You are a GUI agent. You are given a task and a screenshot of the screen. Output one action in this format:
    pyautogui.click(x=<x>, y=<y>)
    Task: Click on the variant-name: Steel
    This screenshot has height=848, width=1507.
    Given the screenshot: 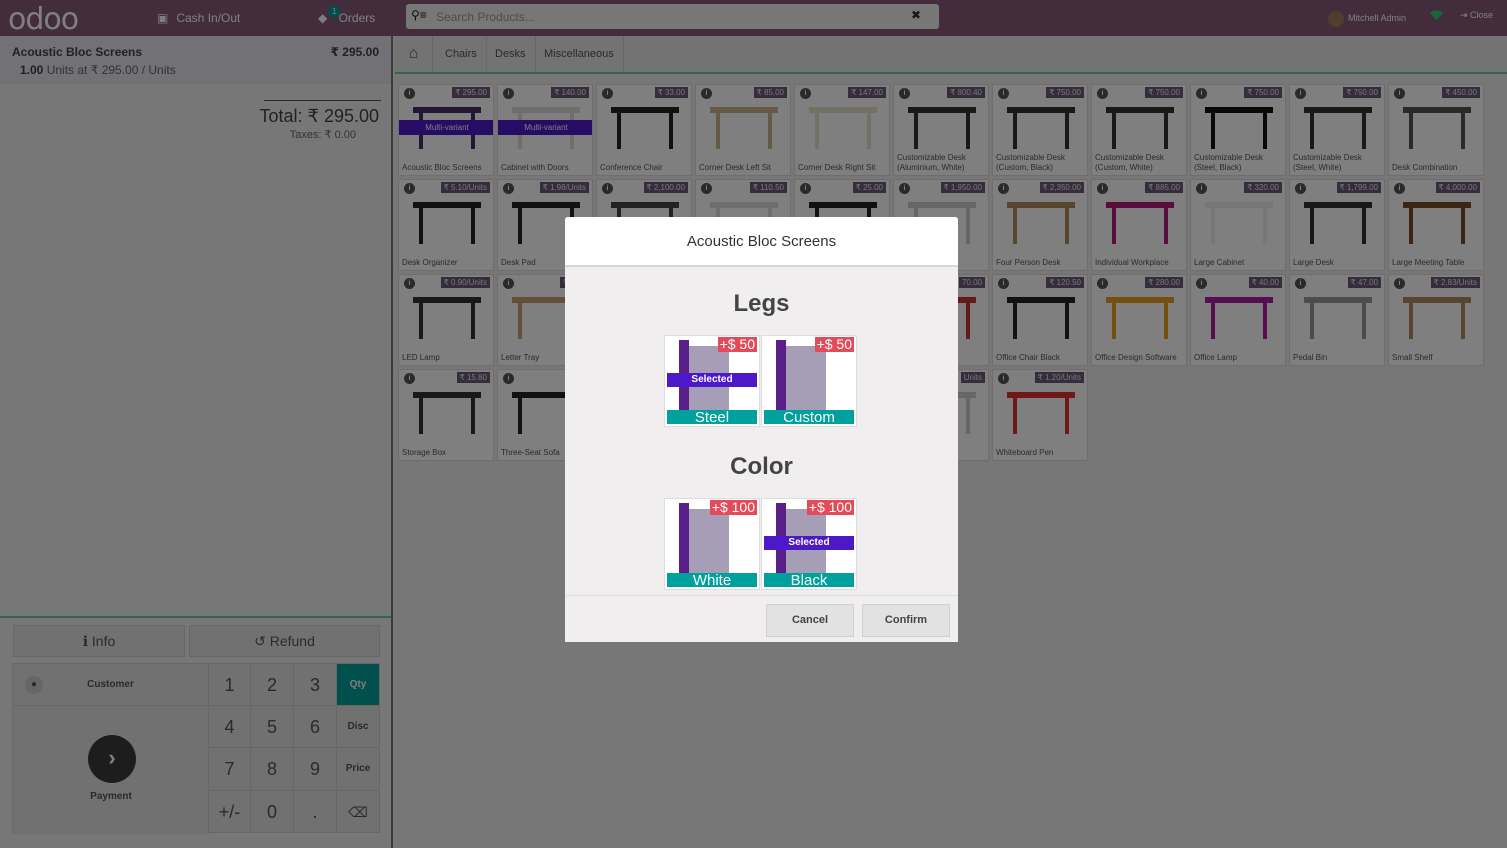 What is the action you would take?
    pyautogui.click(x=712, y=417)
    